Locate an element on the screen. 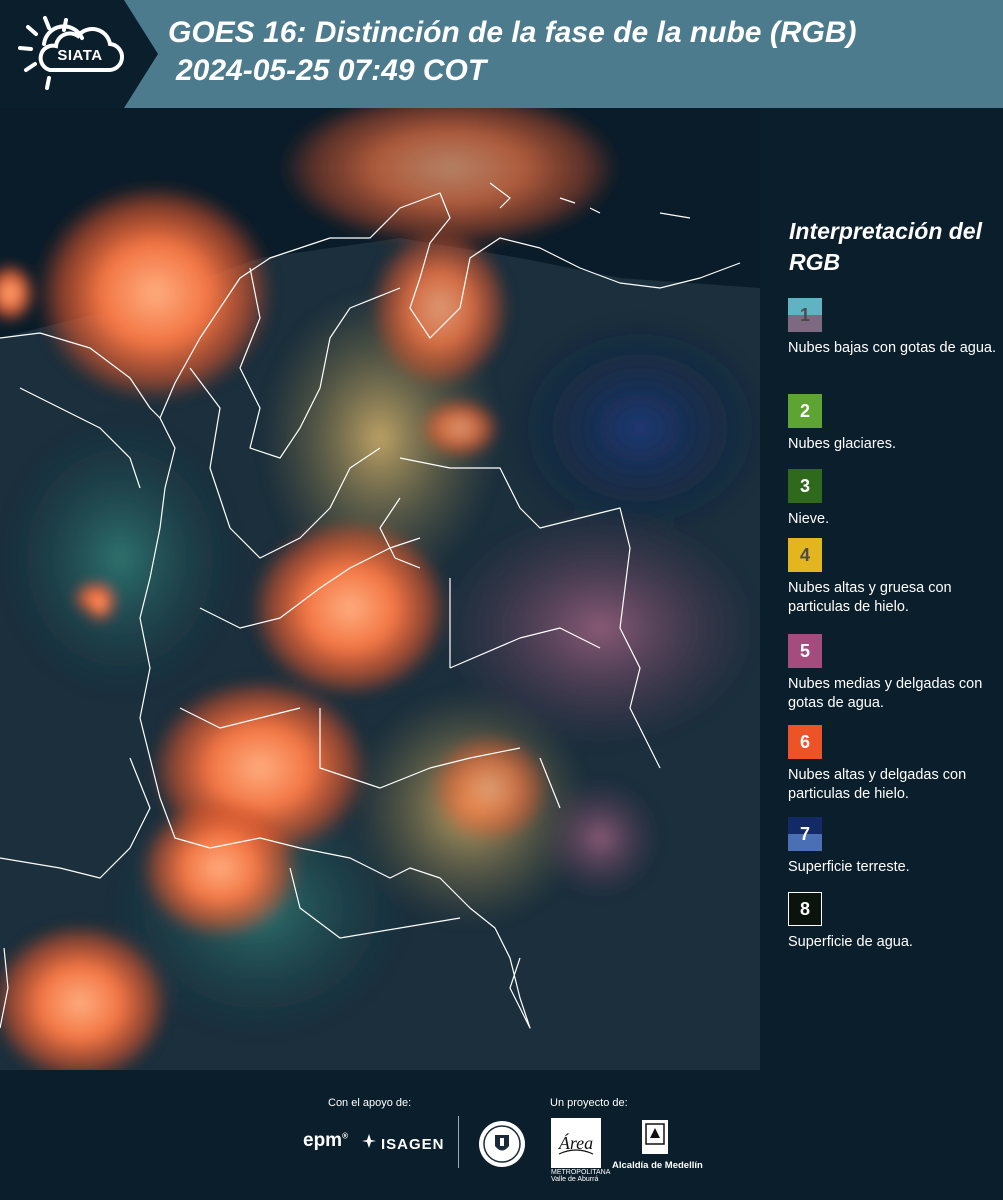  swatch-number: 4 is located at coordinates (804, 554).